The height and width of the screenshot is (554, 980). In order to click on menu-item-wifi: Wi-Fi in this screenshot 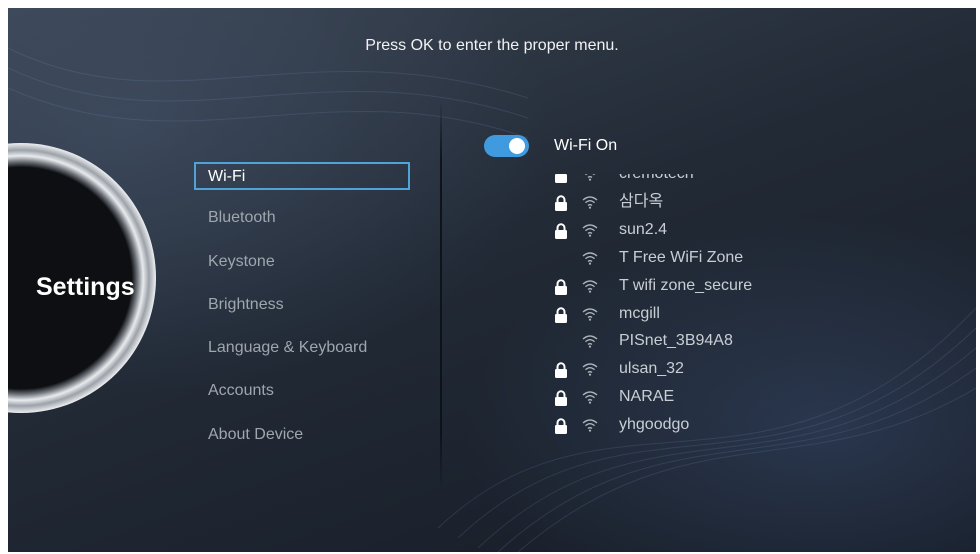, I will do `click(302, 176)`.